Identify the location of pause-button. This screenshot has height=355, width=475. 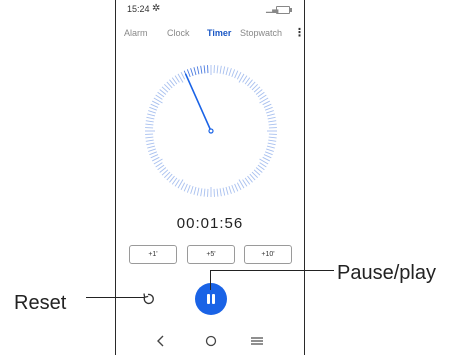
(211, 299).